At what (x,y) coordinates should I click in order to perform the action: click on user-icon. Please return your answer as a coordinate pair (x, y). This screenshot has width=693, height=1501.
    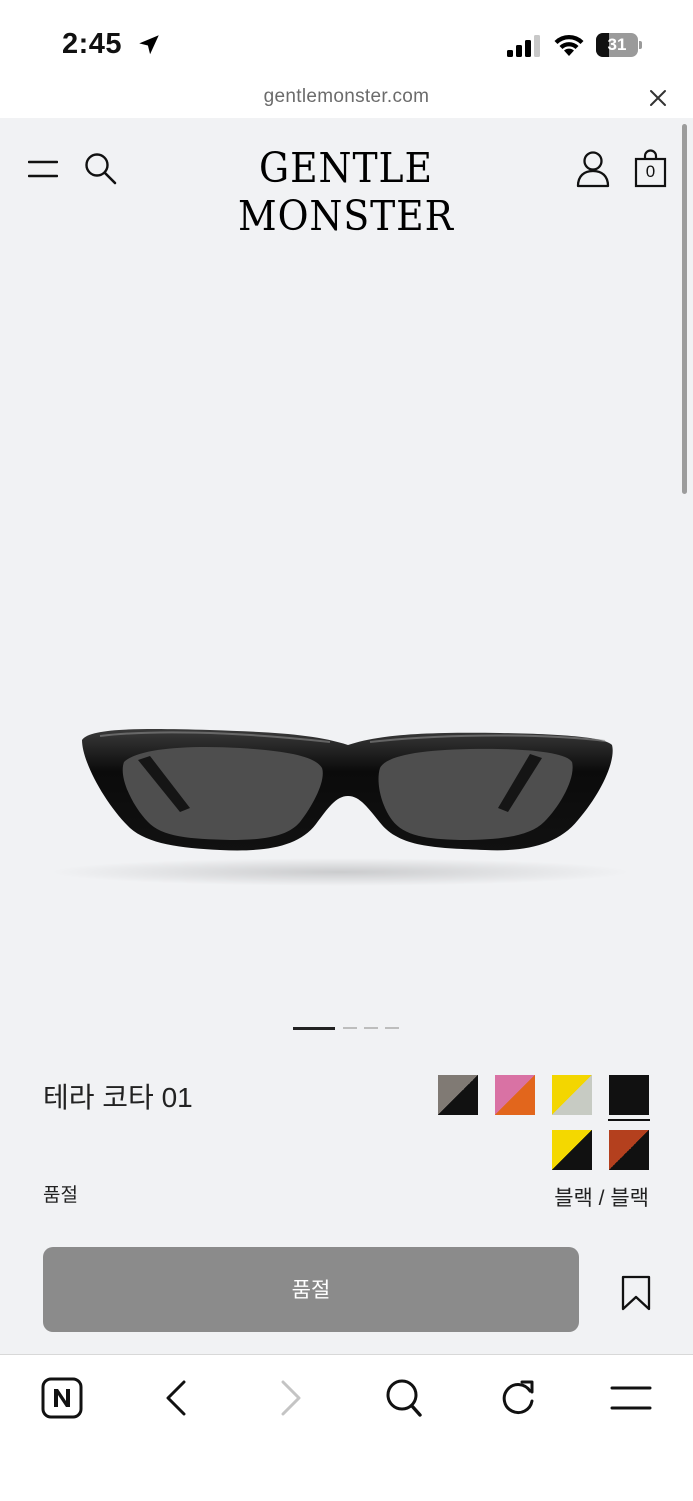
    Looking at the image, I should click on (593, 169).